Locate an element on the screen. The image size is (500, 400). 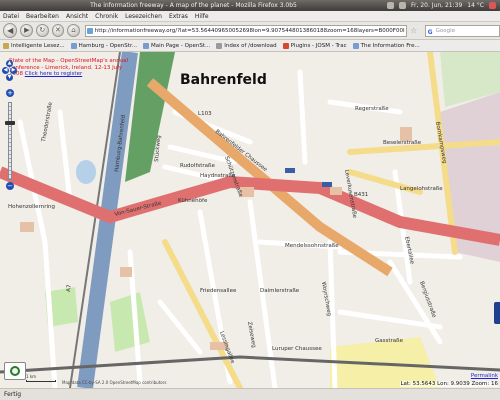
bookmark-item-josm: Plugins - JOSM - Trac is located at coordinates (314, 45).